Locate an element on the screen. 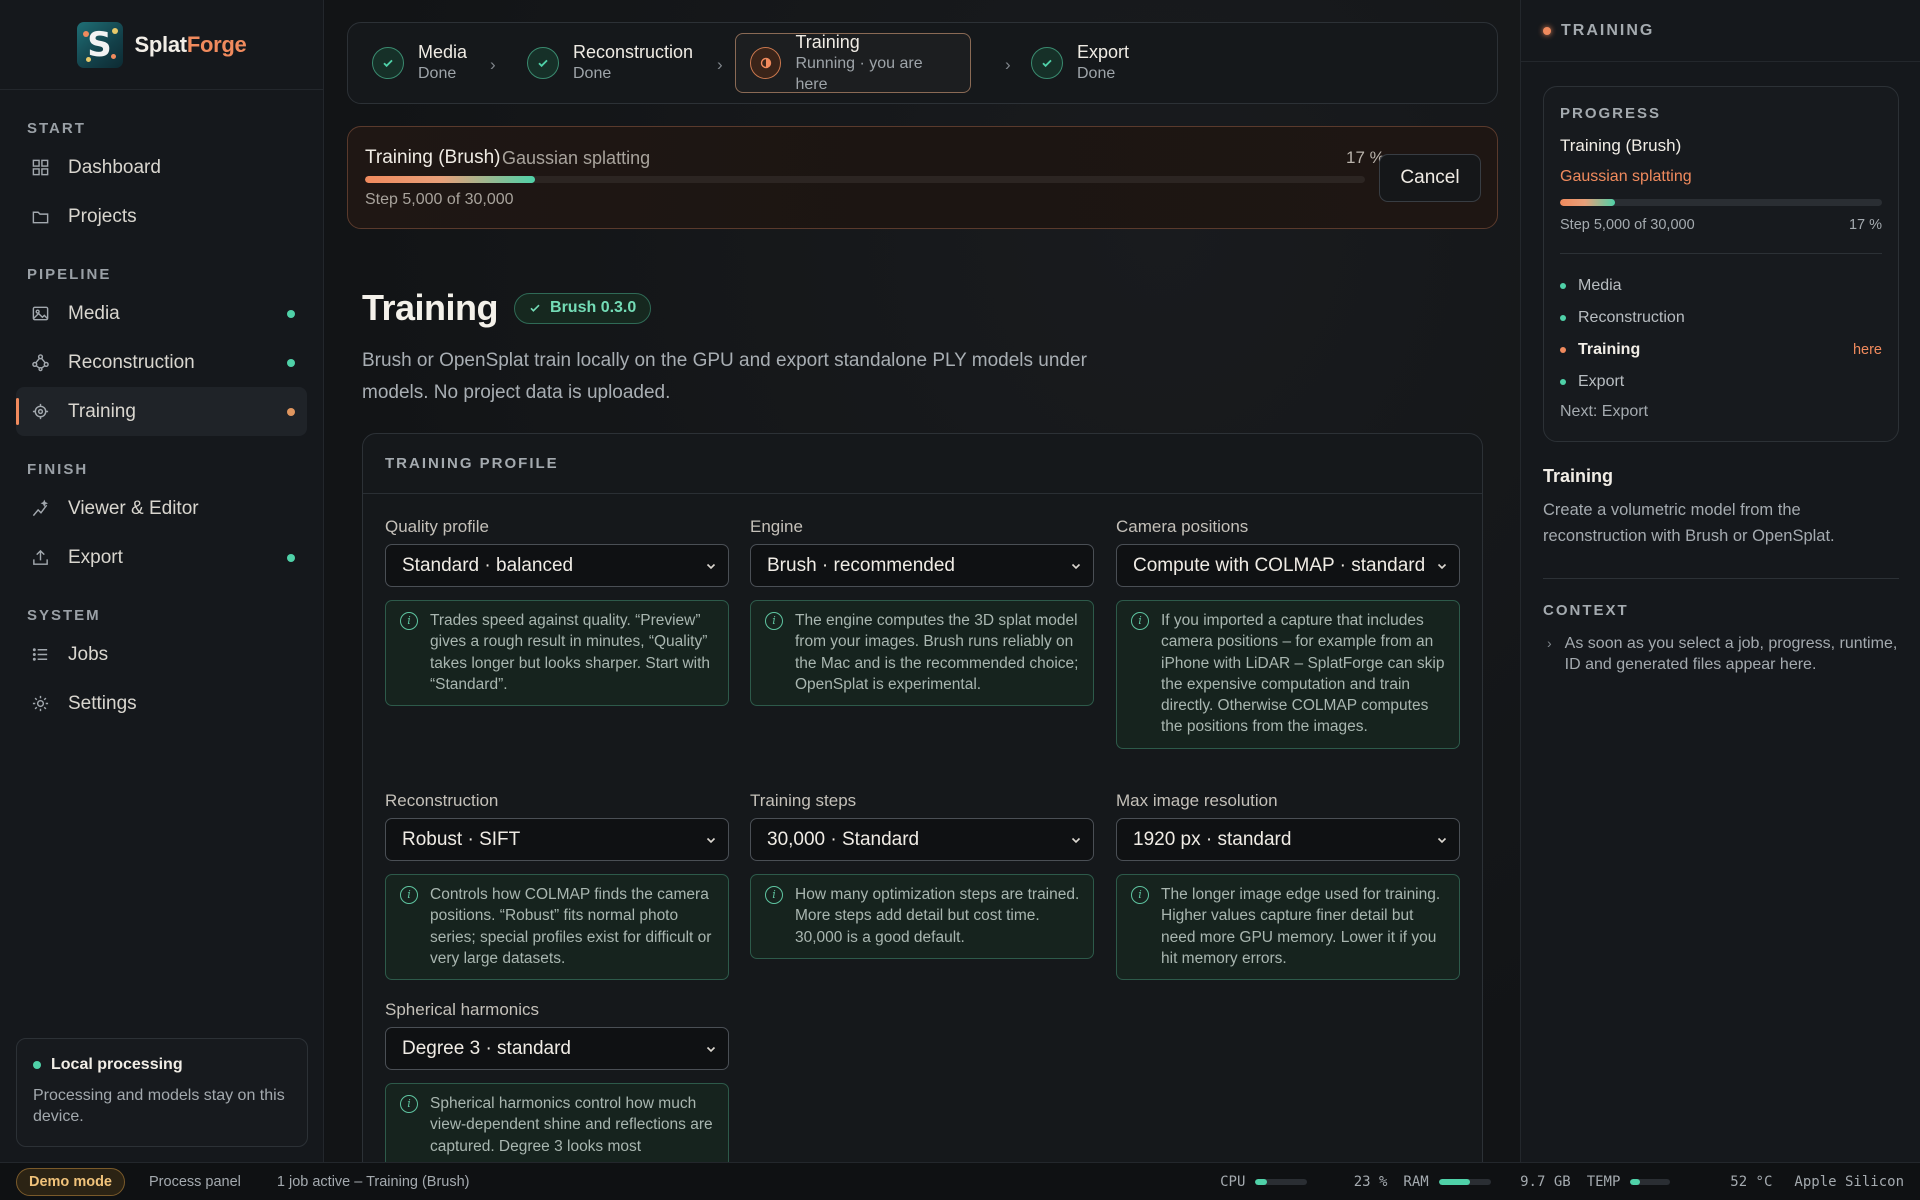 This screenshot has height=1200, width=1920. max-resolution-select: 1920 px · standard is located at coordinates (1288, 839).